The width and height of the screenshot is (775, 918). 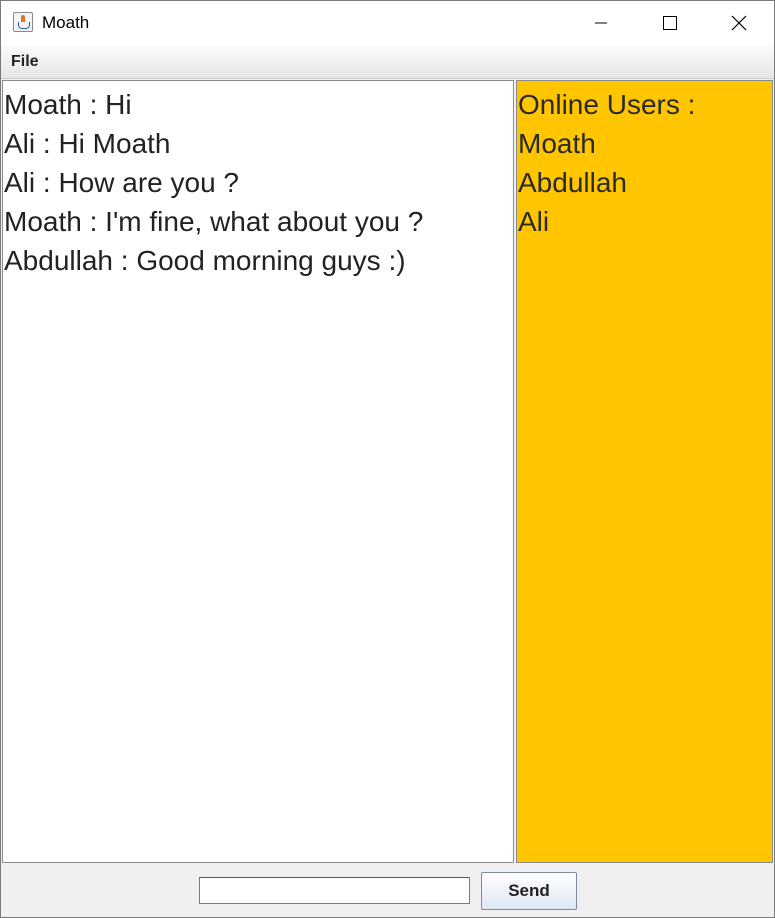 I want to click on menu-file: File, so click(x=25, y=62).